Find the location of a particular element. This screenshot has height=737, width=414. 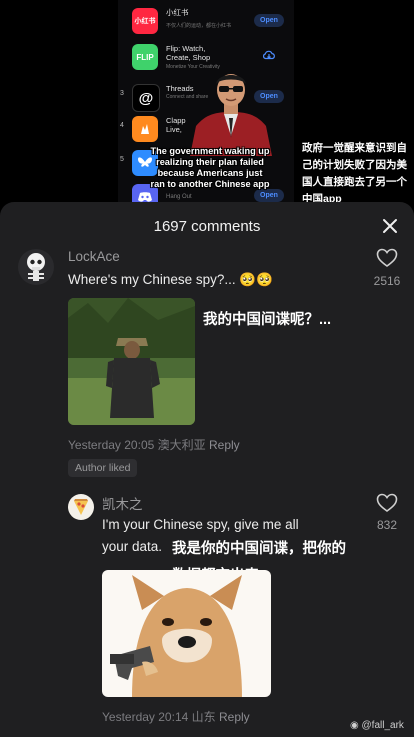

comments-count-title: 1697 comments is located at coordinates (207, 226).